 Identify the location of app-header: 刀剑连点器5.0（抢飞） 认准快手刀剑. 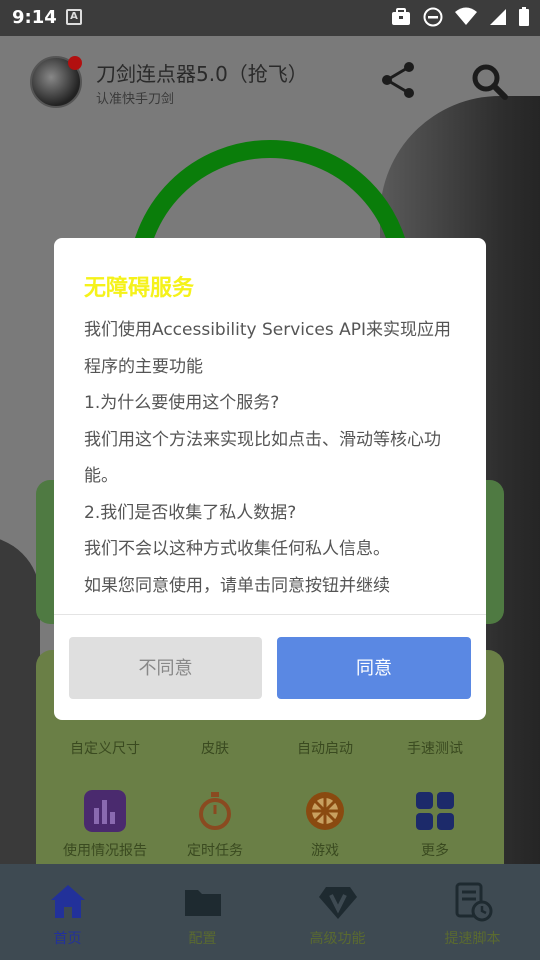
(270, 81).